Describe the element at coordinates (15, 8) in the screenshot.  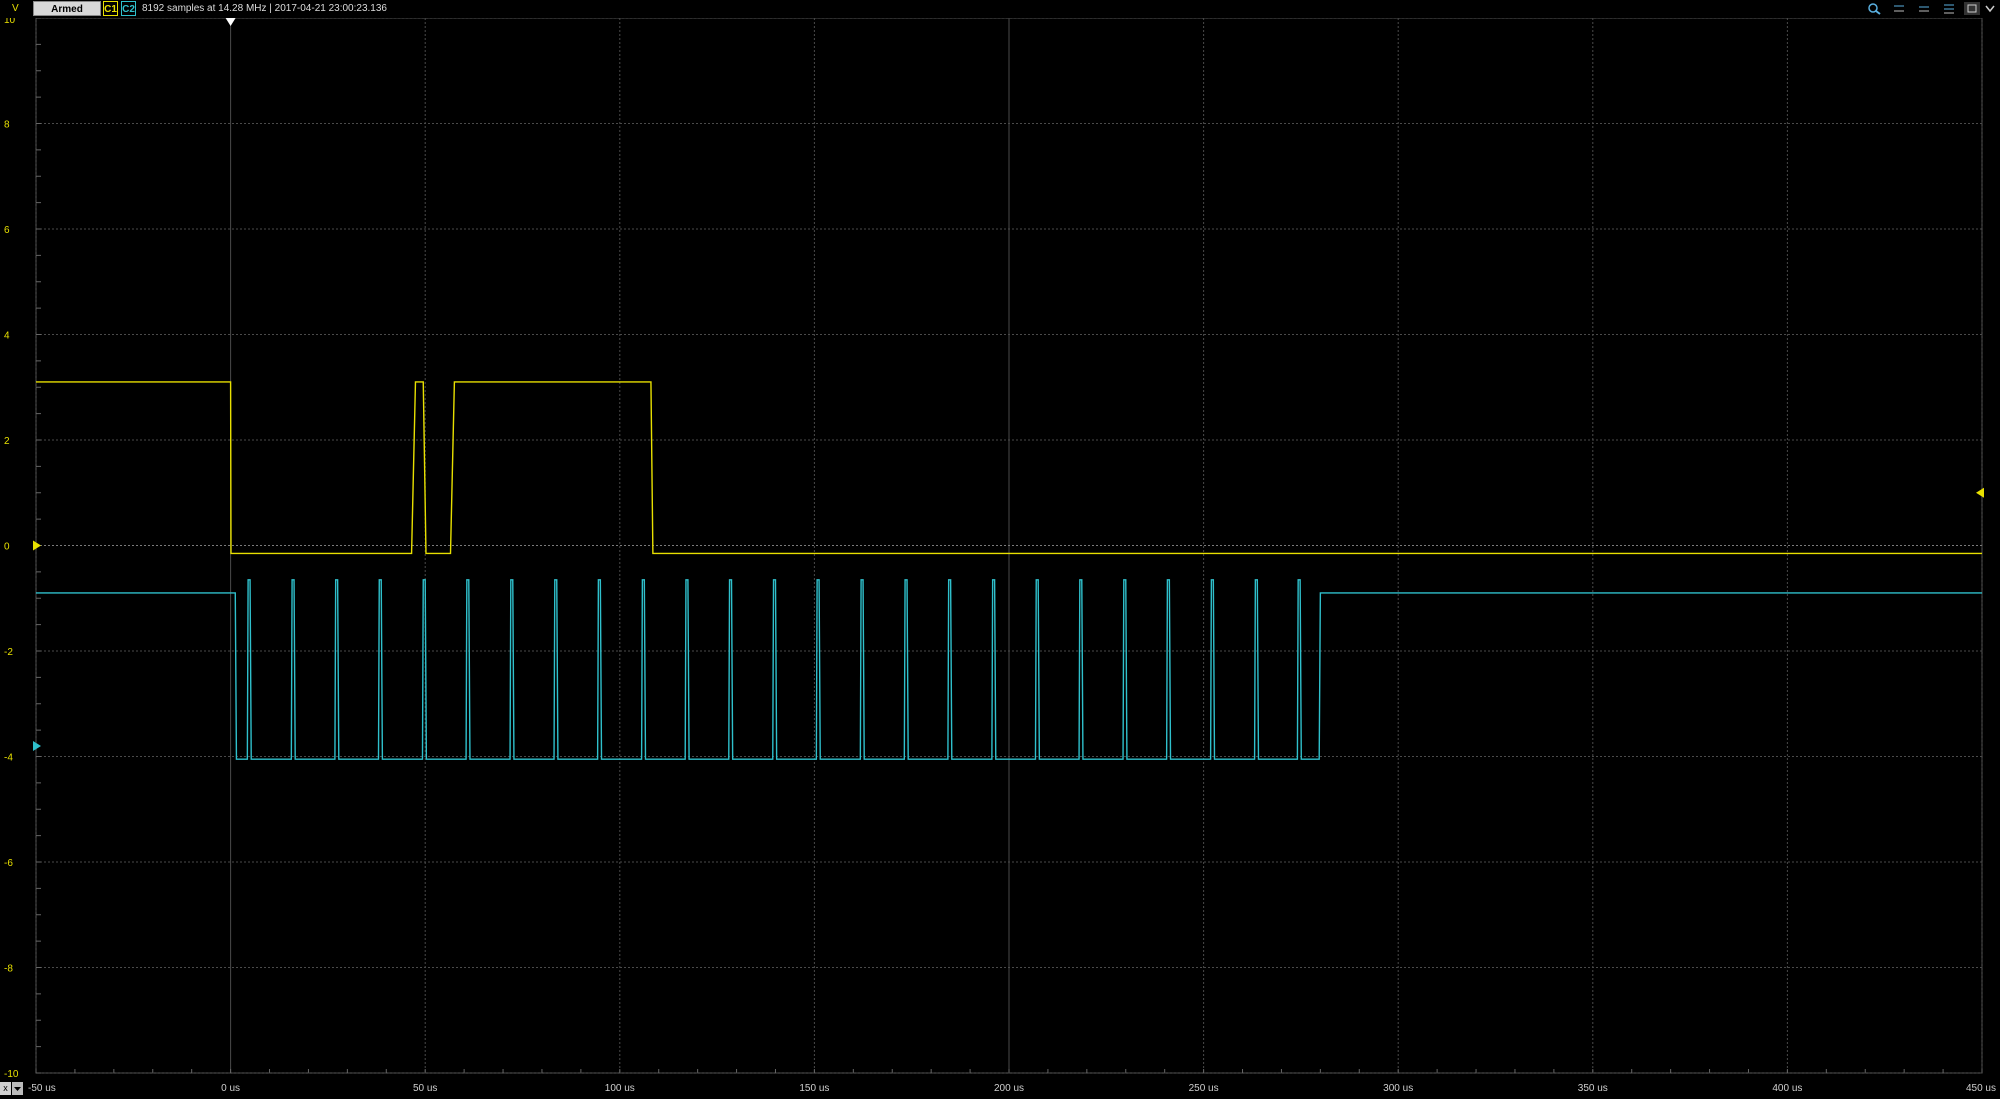
I see `unit-label: V` at that location.